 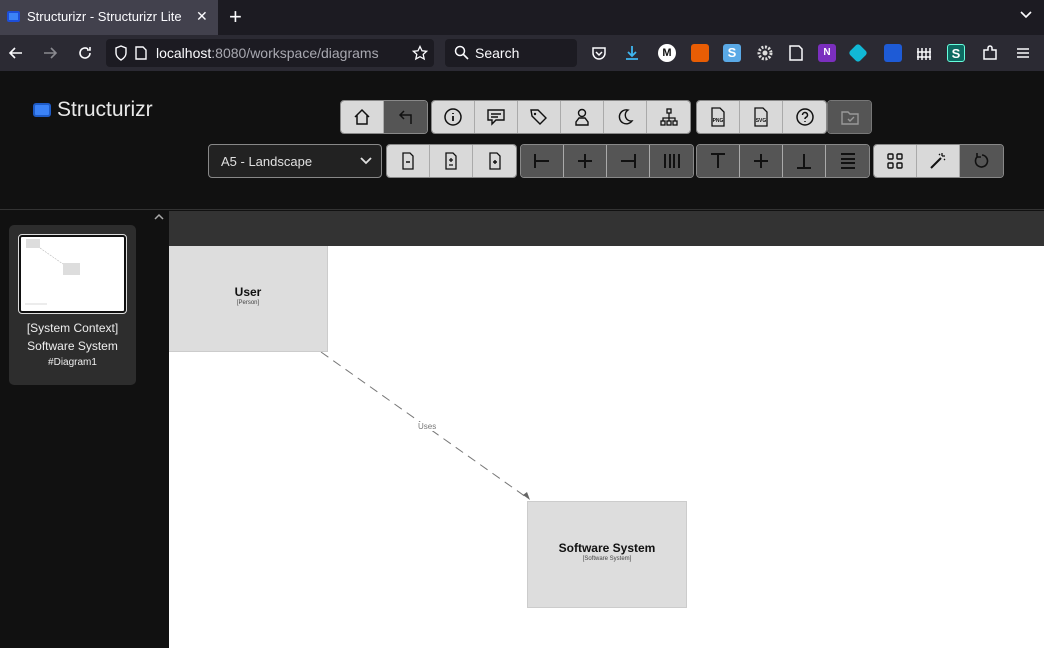 I want to click on url-path: :8080/workspace/diagrams, so click(x=295, y=53).